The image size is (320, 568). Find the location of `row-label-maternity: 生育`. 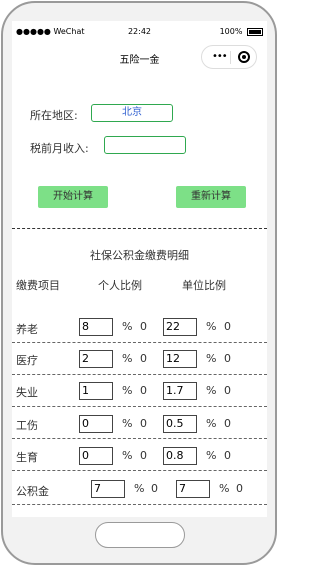

row-label-maternity: 生育 is located at coordinates (27, 457).